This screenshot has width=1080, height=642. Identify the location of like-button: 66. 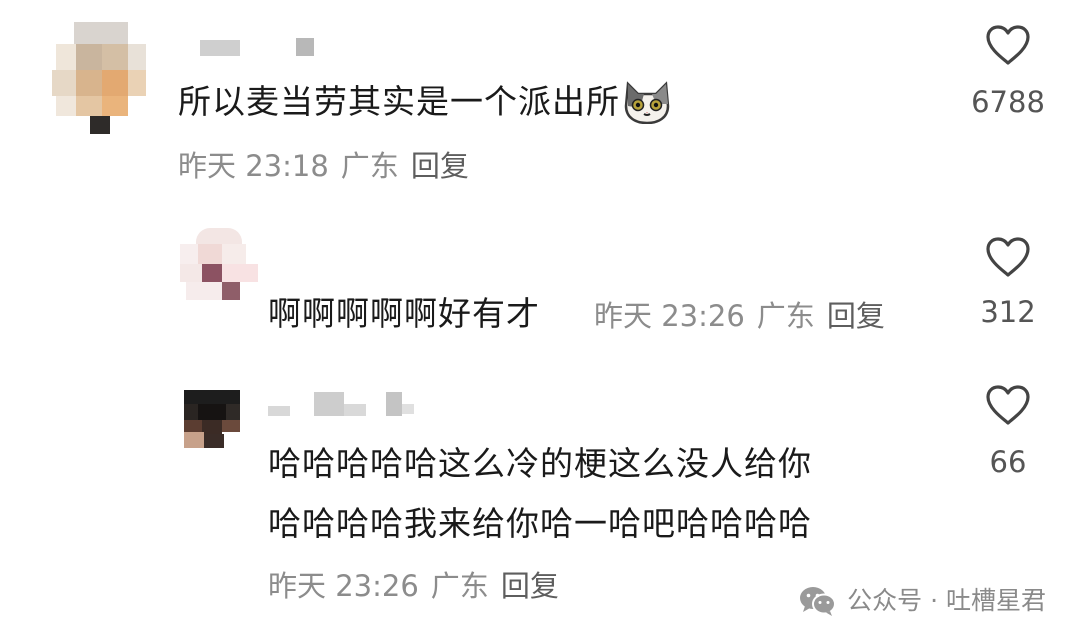
(1008, 433).